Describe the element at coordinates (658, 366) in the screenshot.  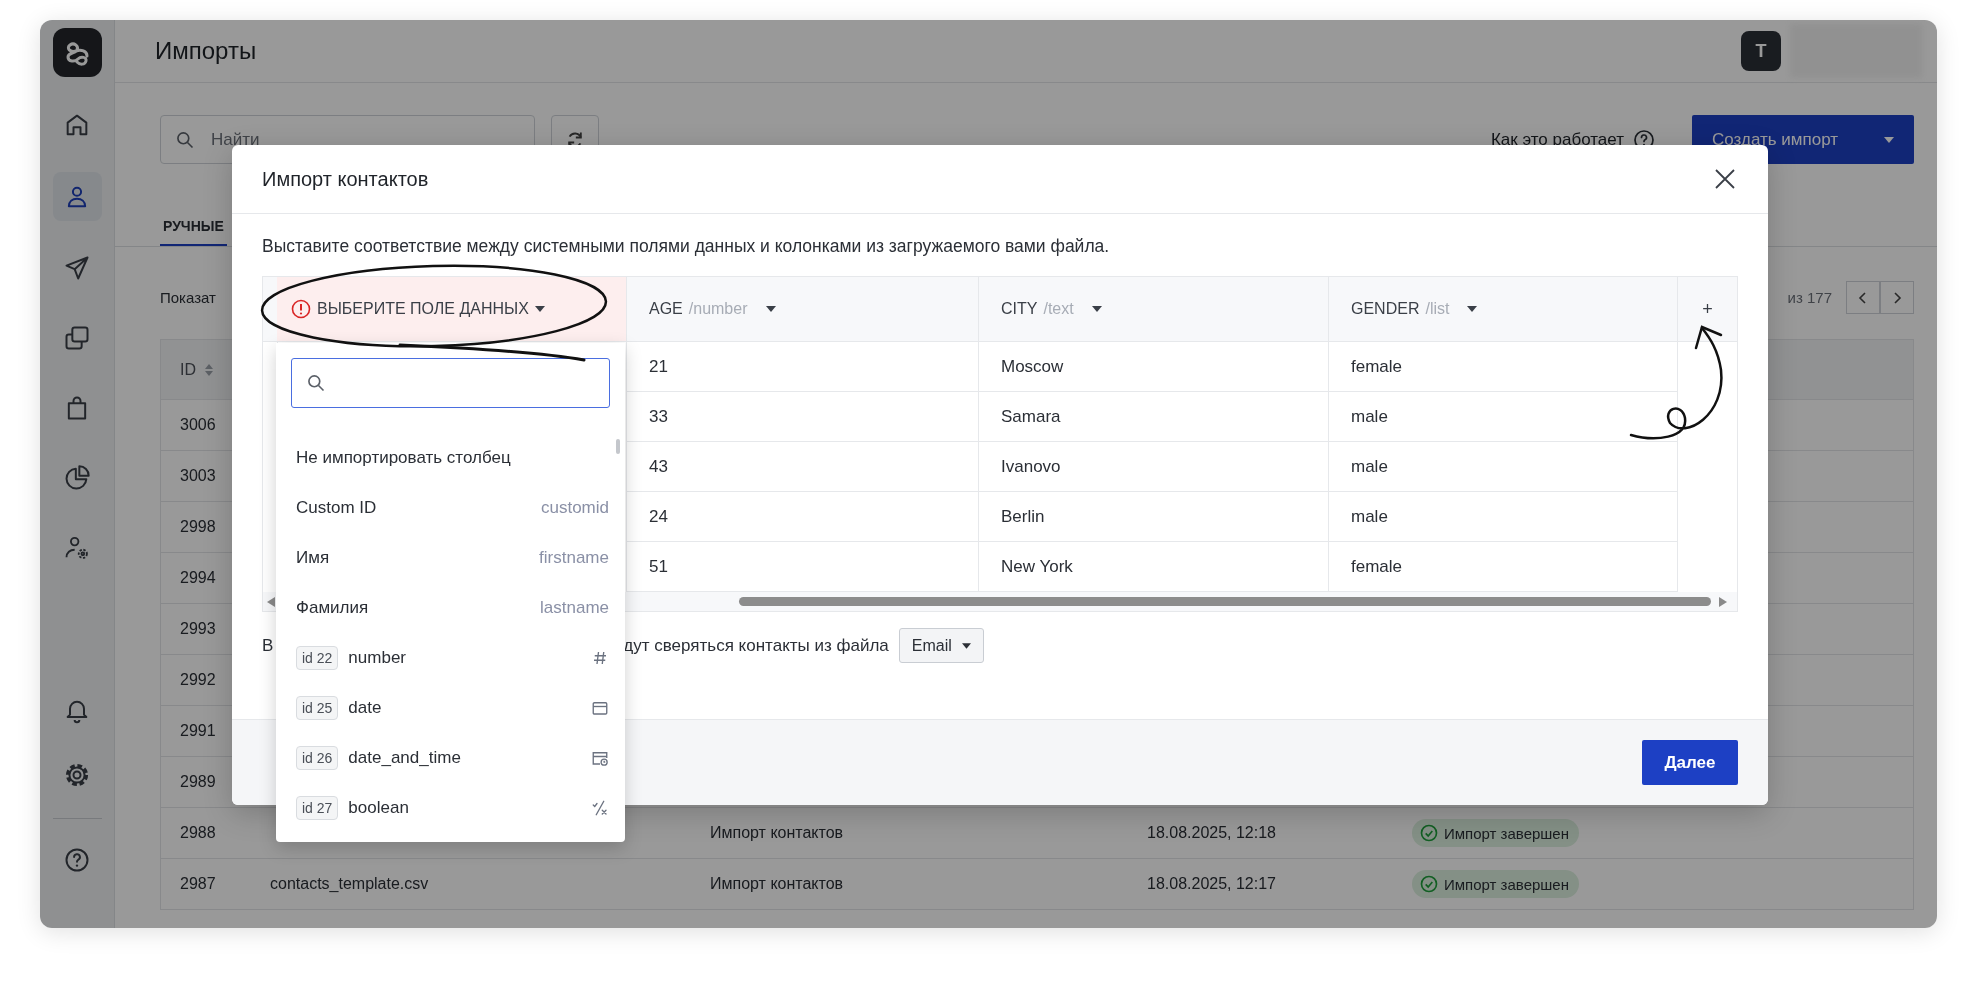
I see `table-cell: 21` at that location.